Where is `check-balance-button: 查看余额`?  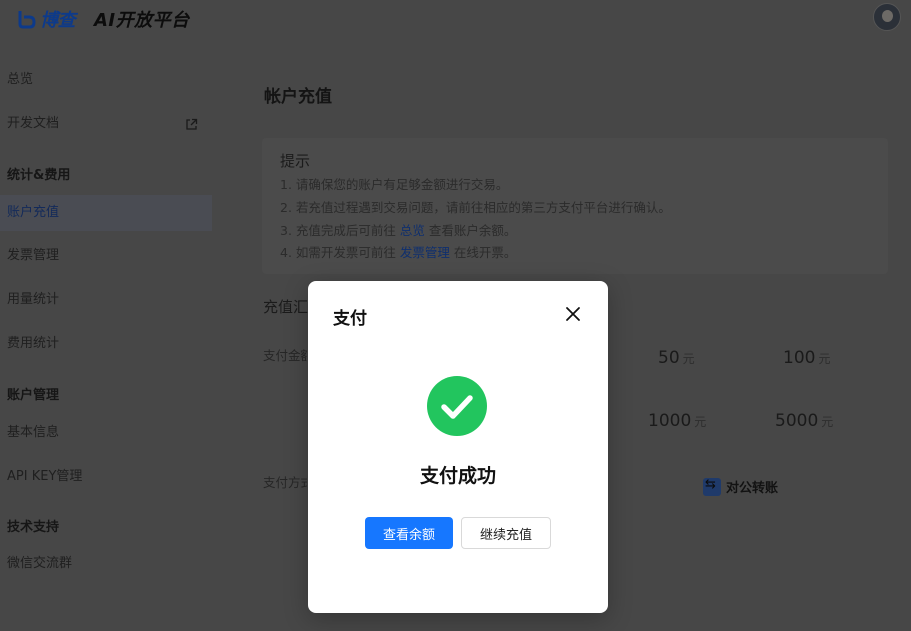 check-balance-button: 查看余额 is located at coordinates (409, 533).